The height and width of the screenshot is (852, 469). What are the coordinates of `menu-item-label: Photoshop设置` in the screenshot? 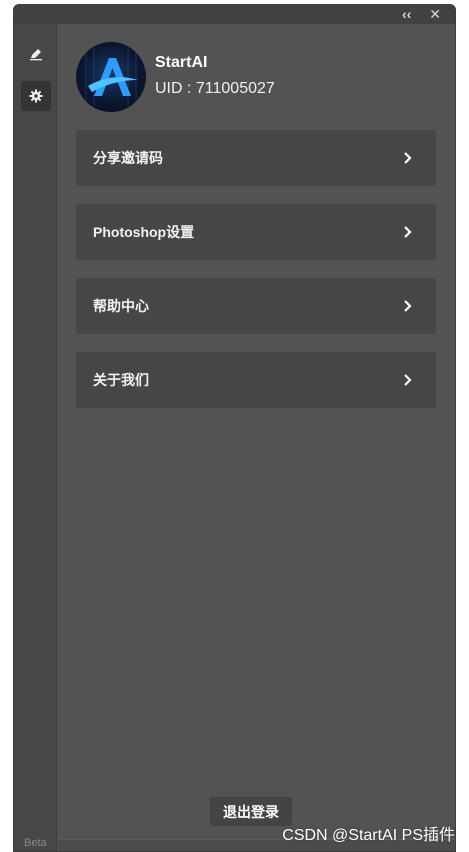 It's located at (144, 232).